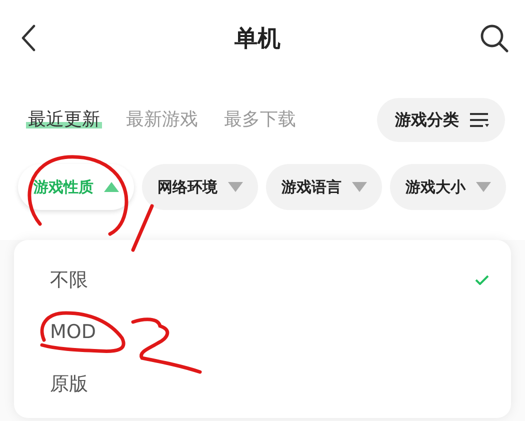 The width and height of the screenshot is (525, 421). What do you see at coordinates (69, 280) in the screenshot?
I see `option-label: 不限` at bounding box center [69, 280].